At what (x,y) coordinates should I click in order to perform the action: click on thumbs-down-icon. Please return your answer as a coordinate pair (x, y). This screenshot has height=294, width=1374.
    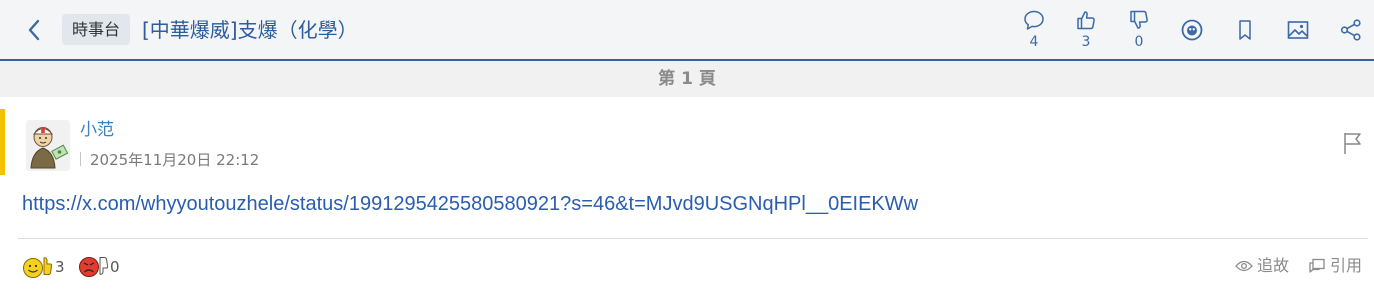
    Looking at the image, I should click on (1139, 19).